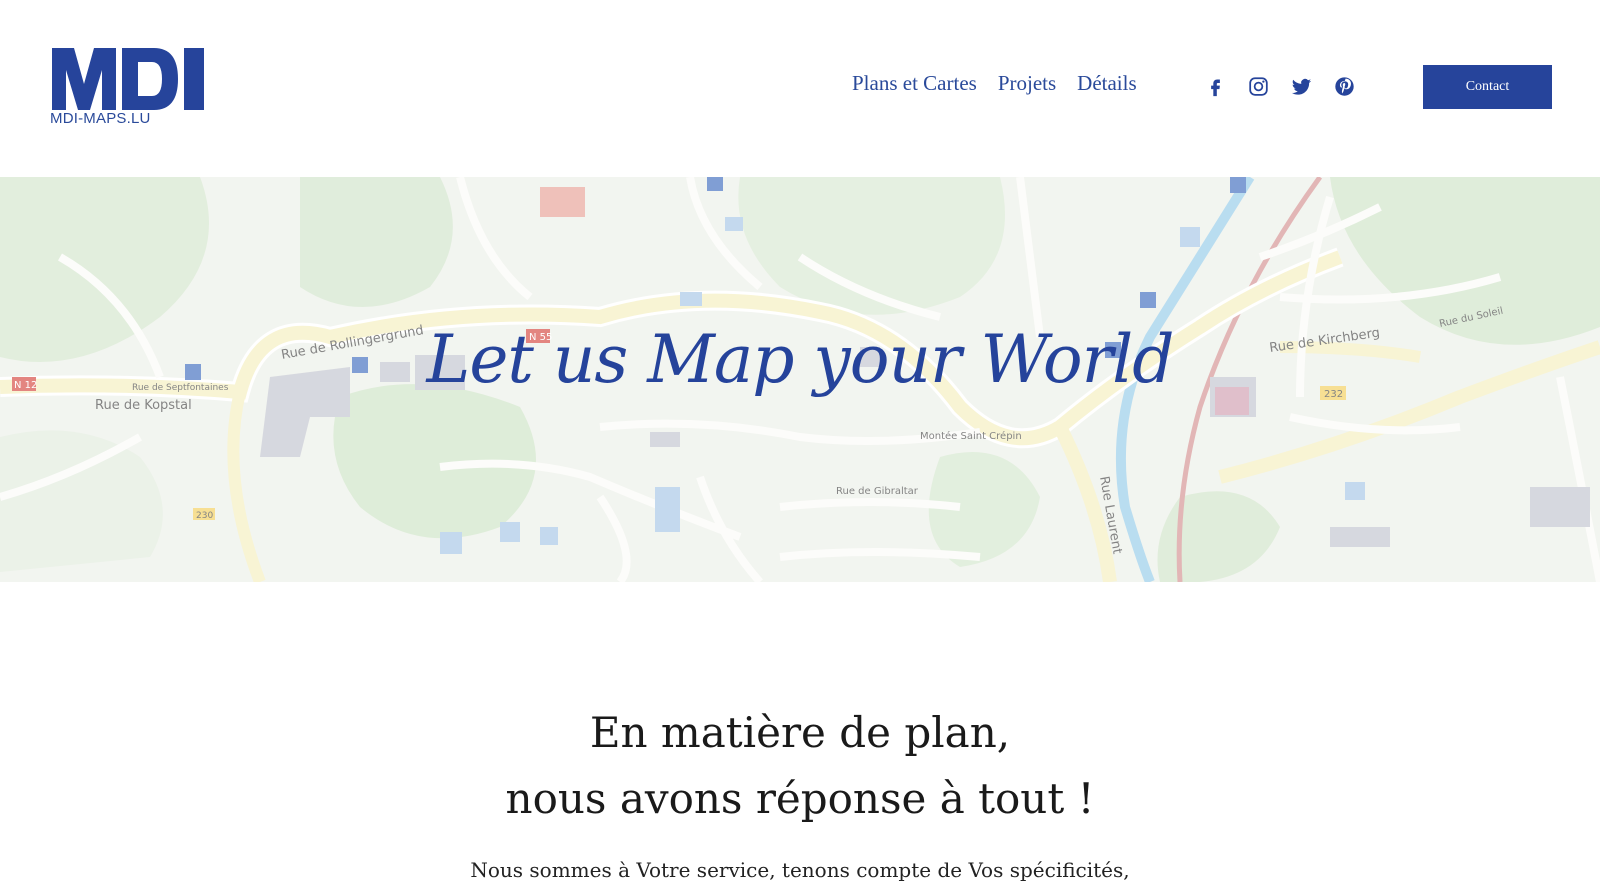 The image size is (1600, 883). I want to click on hero-title: Let us Map your World, so click(800, 359).